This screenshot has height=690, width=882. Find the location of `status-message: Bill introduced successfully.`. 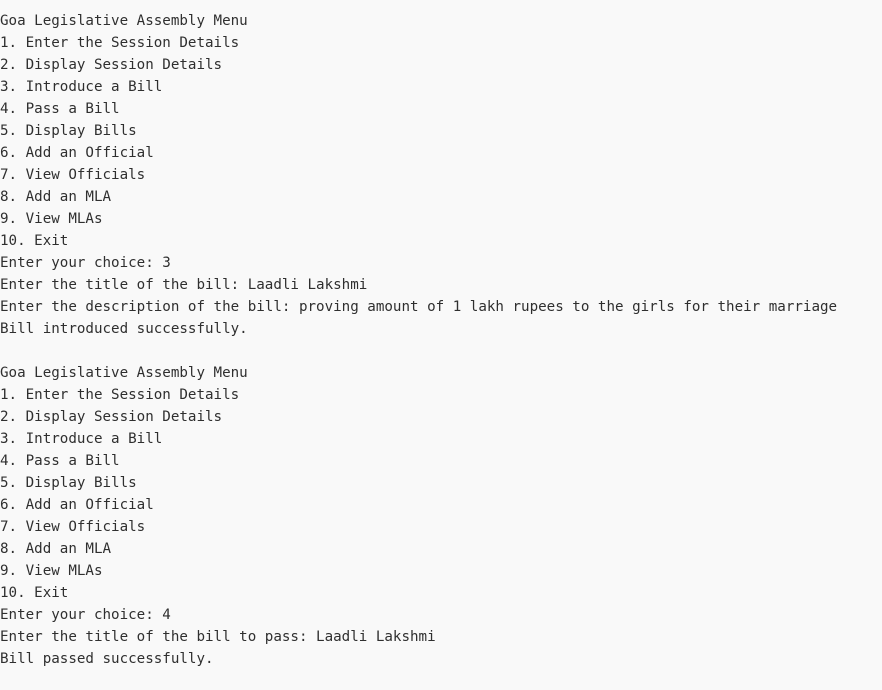

status-message: Bill introduced successfully. is located at coordinates (124, 329).